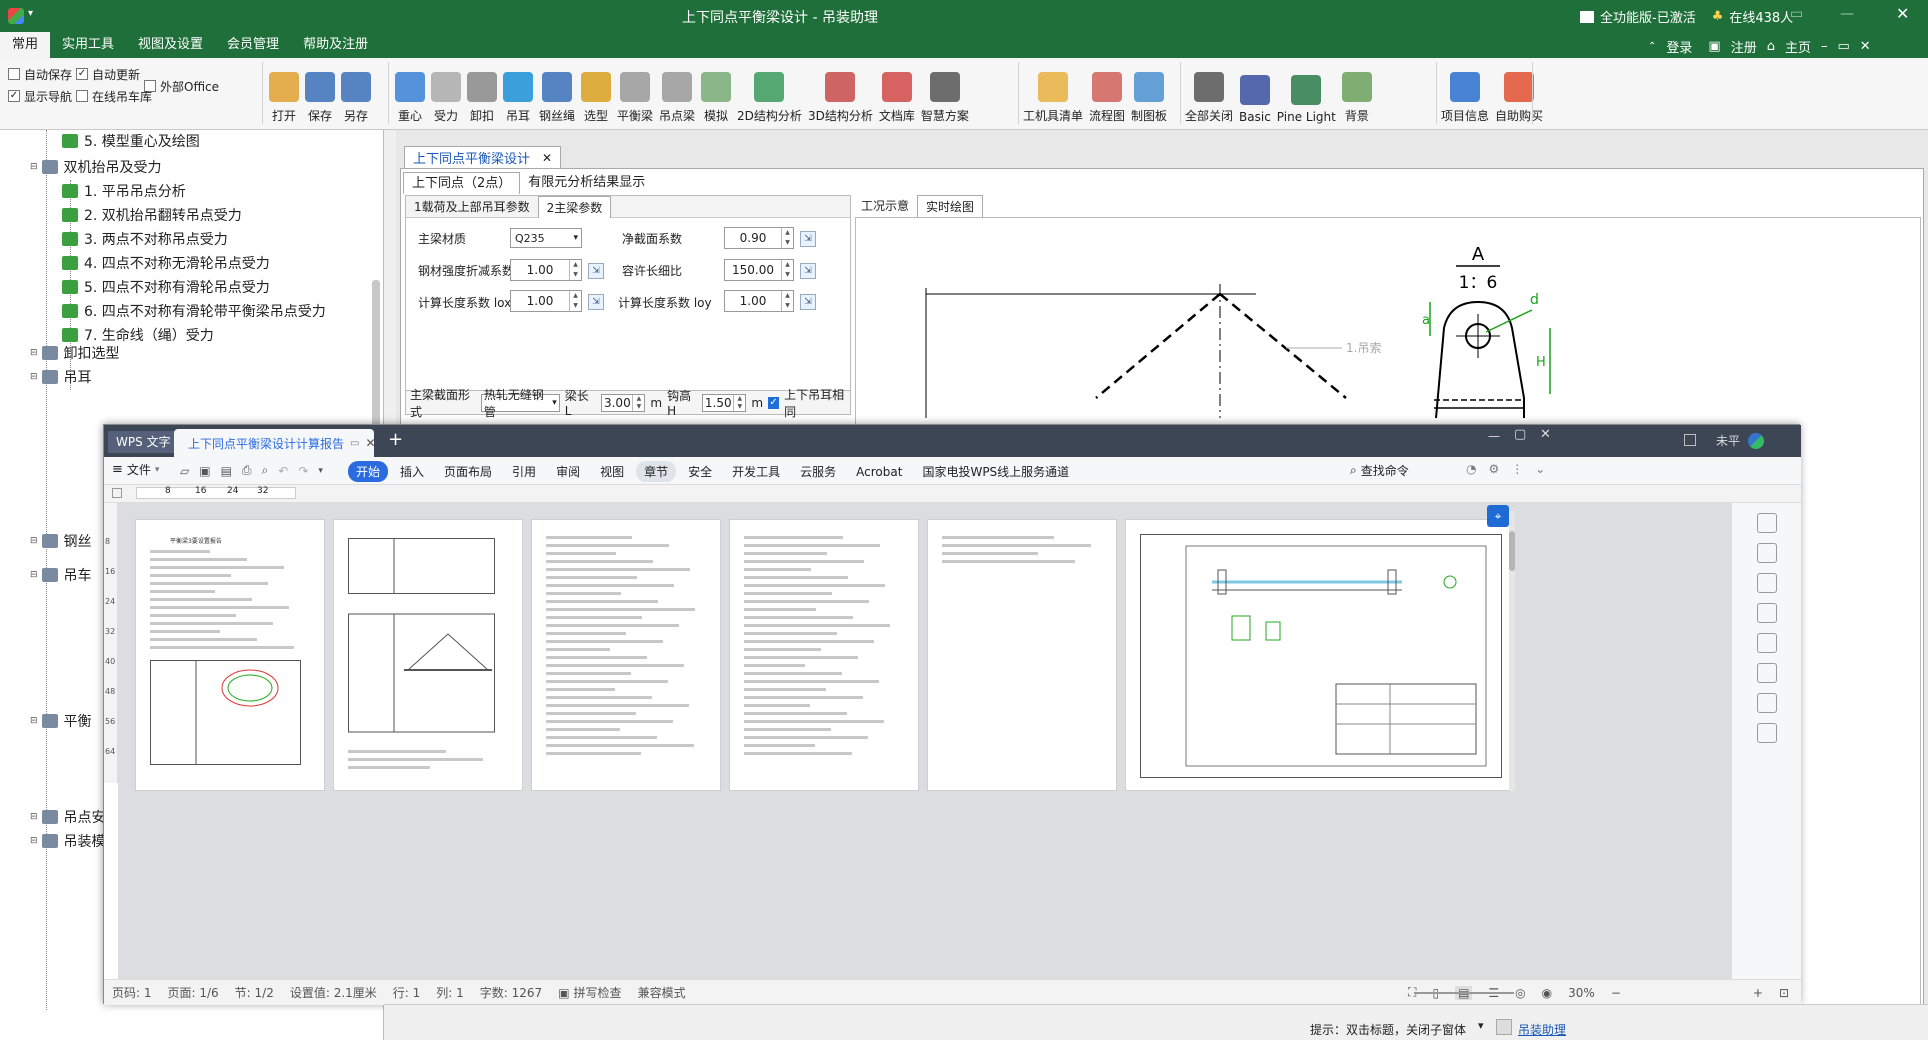  I want to click on menu-tab: 常用, so click(25, 45).